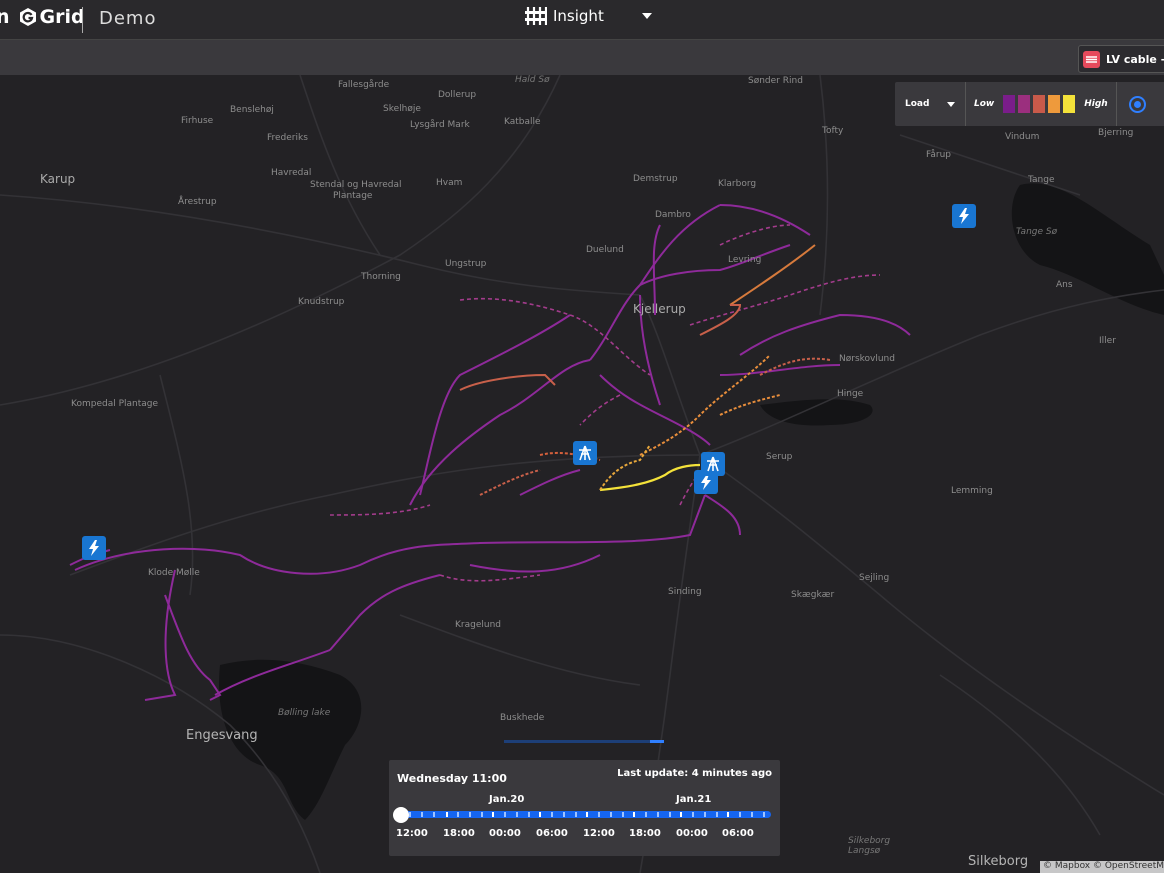  What do you see at coordinates (478, 625) in the screenshot?
I see `place-label: Kragelund` at bounding box center [478, 625].